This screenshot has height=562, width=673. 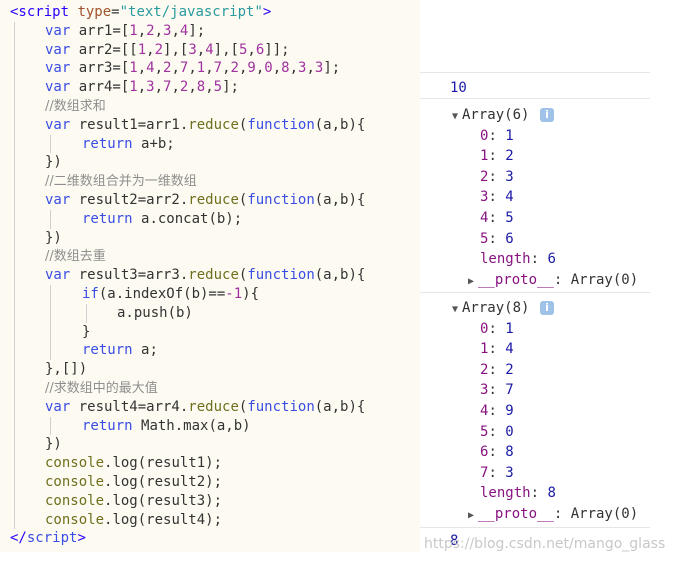 What do you see at coordinates (192, 68) in the screenshot?
I see `code-line: var arr3=[1,4,2,7,1,7,2,9,0,8,3,3];` at bounding box center [192, 68].